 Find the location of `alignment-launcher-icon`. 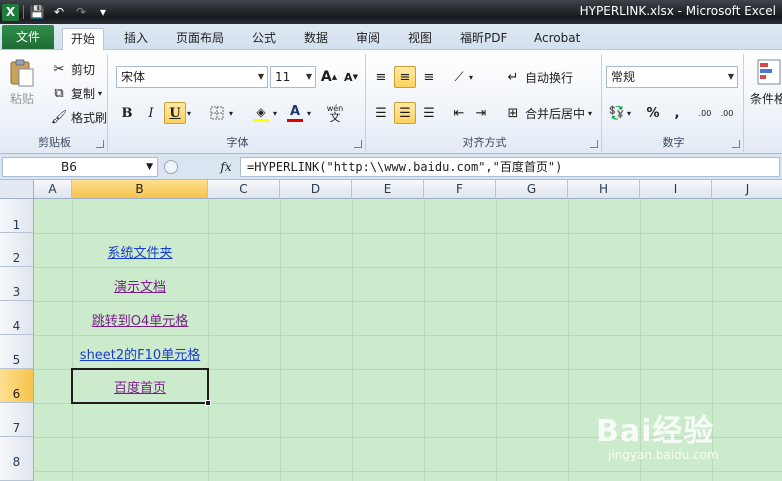

alignment-launcher-icon is located at coordinates (594, 144).